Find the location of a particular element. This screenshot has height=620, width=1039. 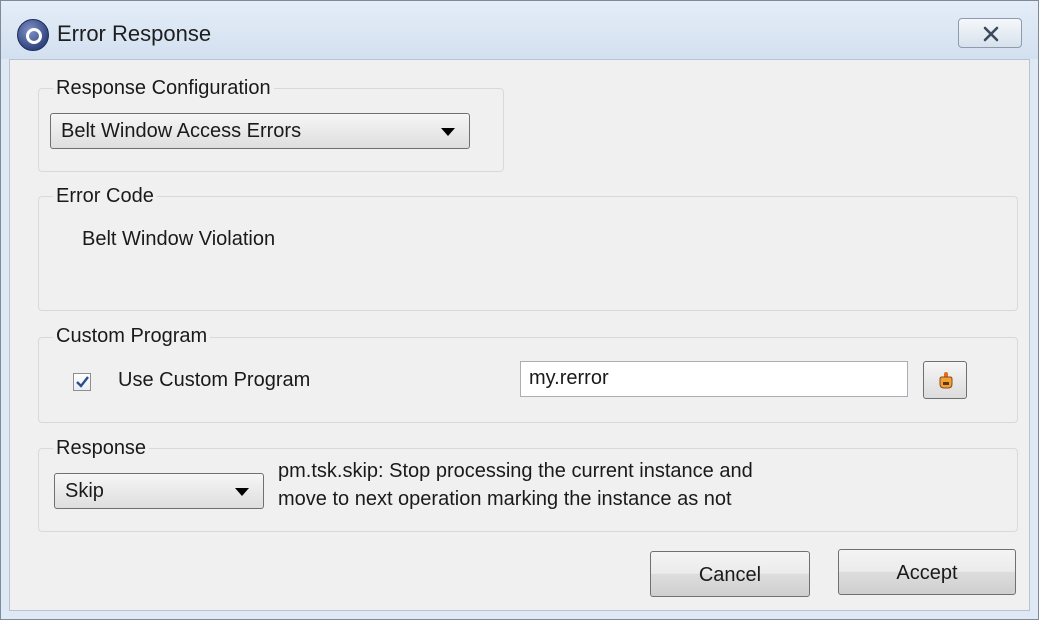

accept-button-label: Accept is located at coordinates (927, 573).